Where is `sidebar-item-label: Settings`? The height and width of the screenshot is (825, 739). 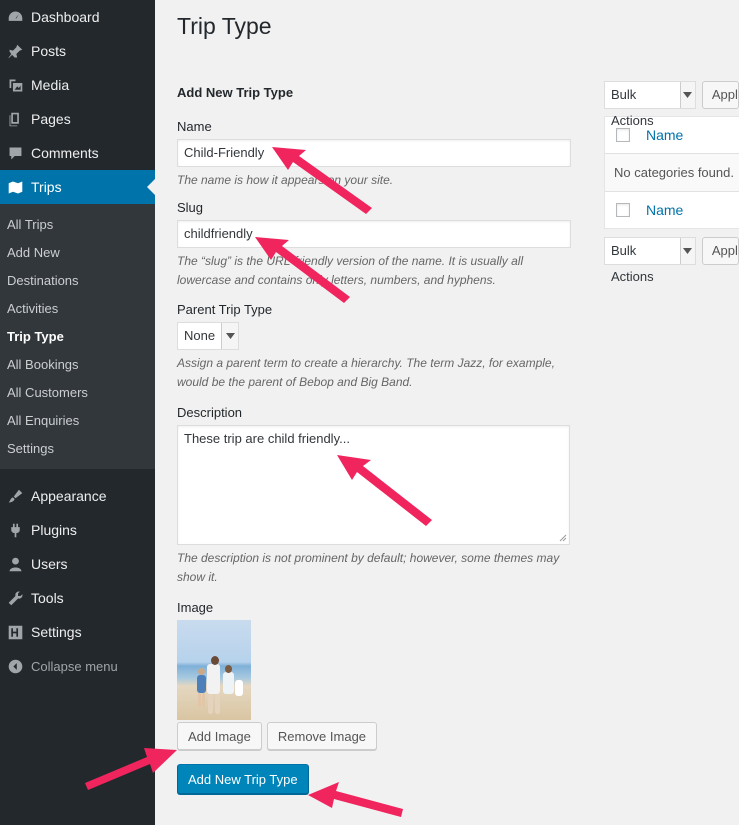 sidebar-item-label: Settings is located at coordinates (56, 632).